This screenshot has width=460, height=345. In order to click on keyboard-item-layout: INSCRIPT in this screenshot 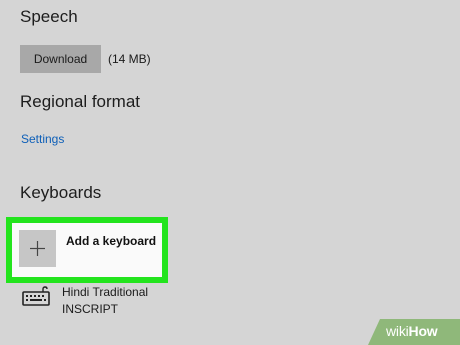, I will do `click(90, 309)`.